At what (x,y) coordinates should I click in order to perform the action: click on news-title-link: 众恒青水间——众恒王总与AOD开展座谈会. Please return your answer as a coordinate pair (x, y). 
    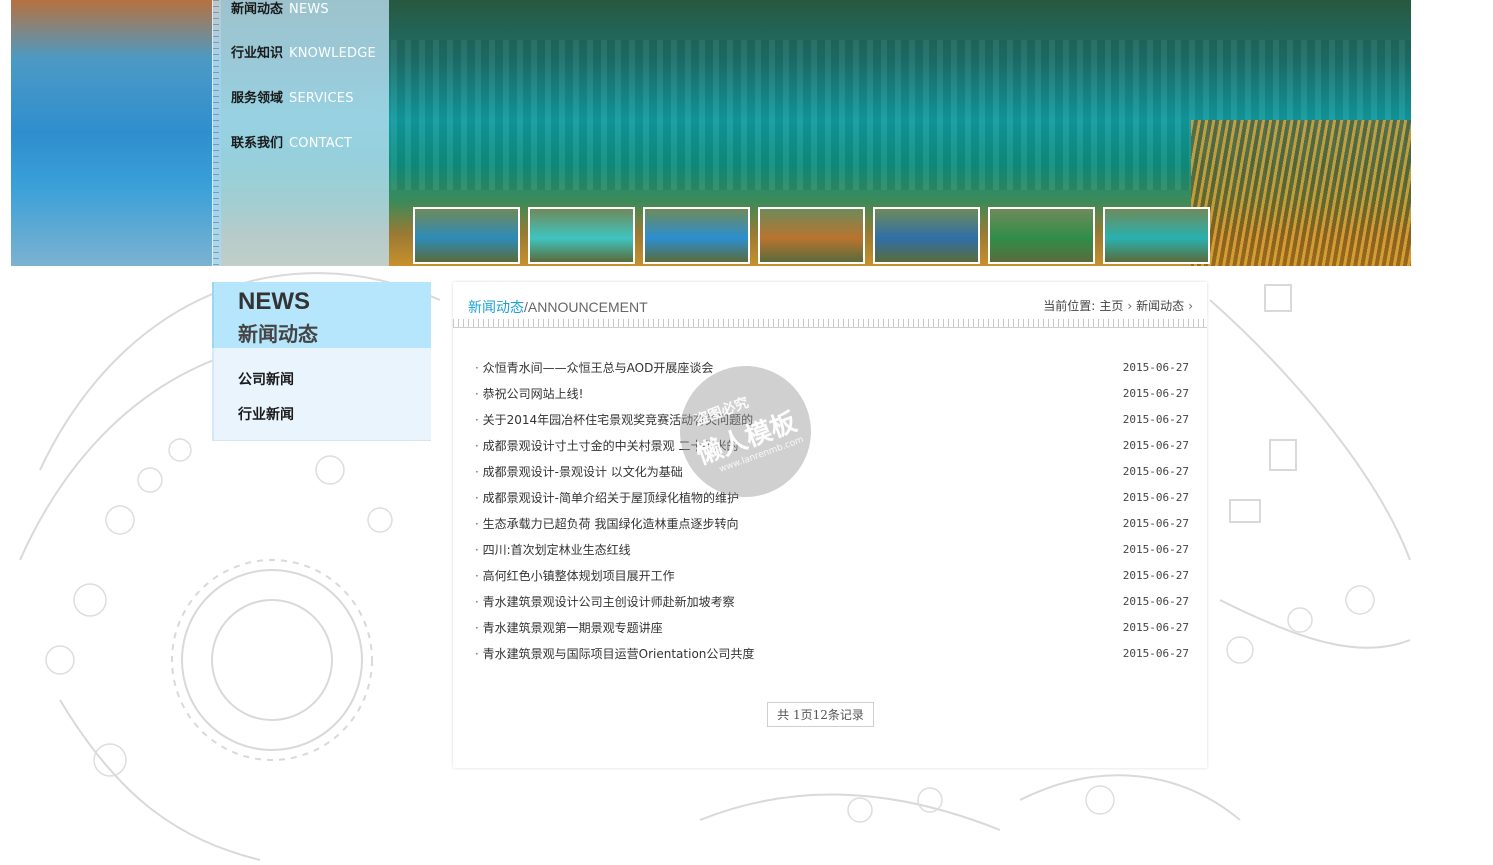
    Looking at the image, I should click on (594, 367).